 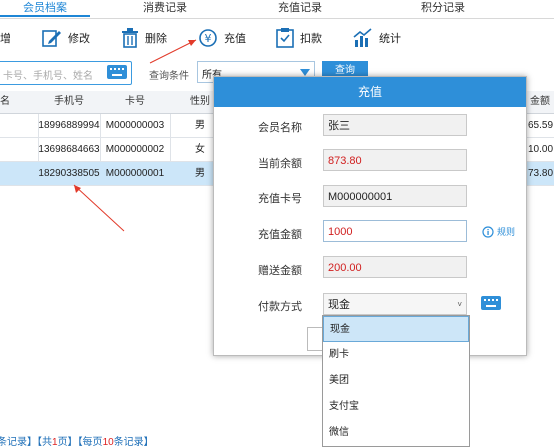 What do you see at coordinates (395, 304) in the screenshot?
I see `payment-select: 现金 ˅` at bounding box center [395, 304].